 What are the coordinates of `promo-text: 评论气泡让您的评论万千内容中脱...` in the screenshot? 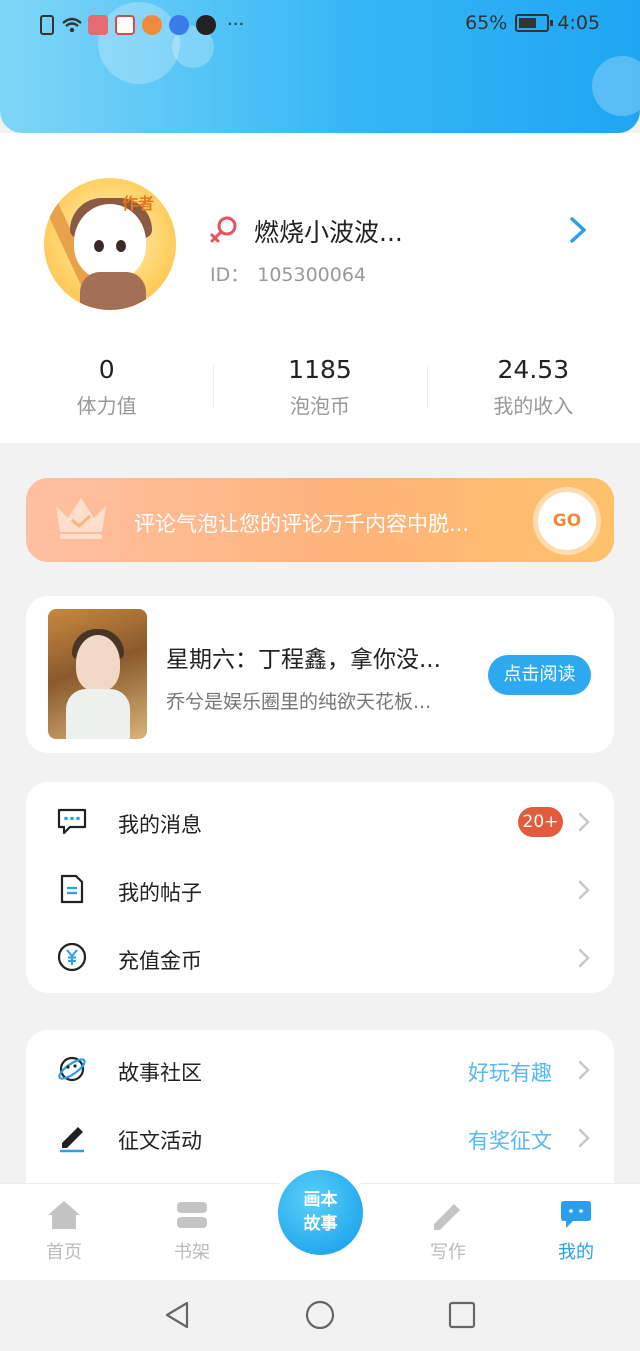 It's located at (302, 524).